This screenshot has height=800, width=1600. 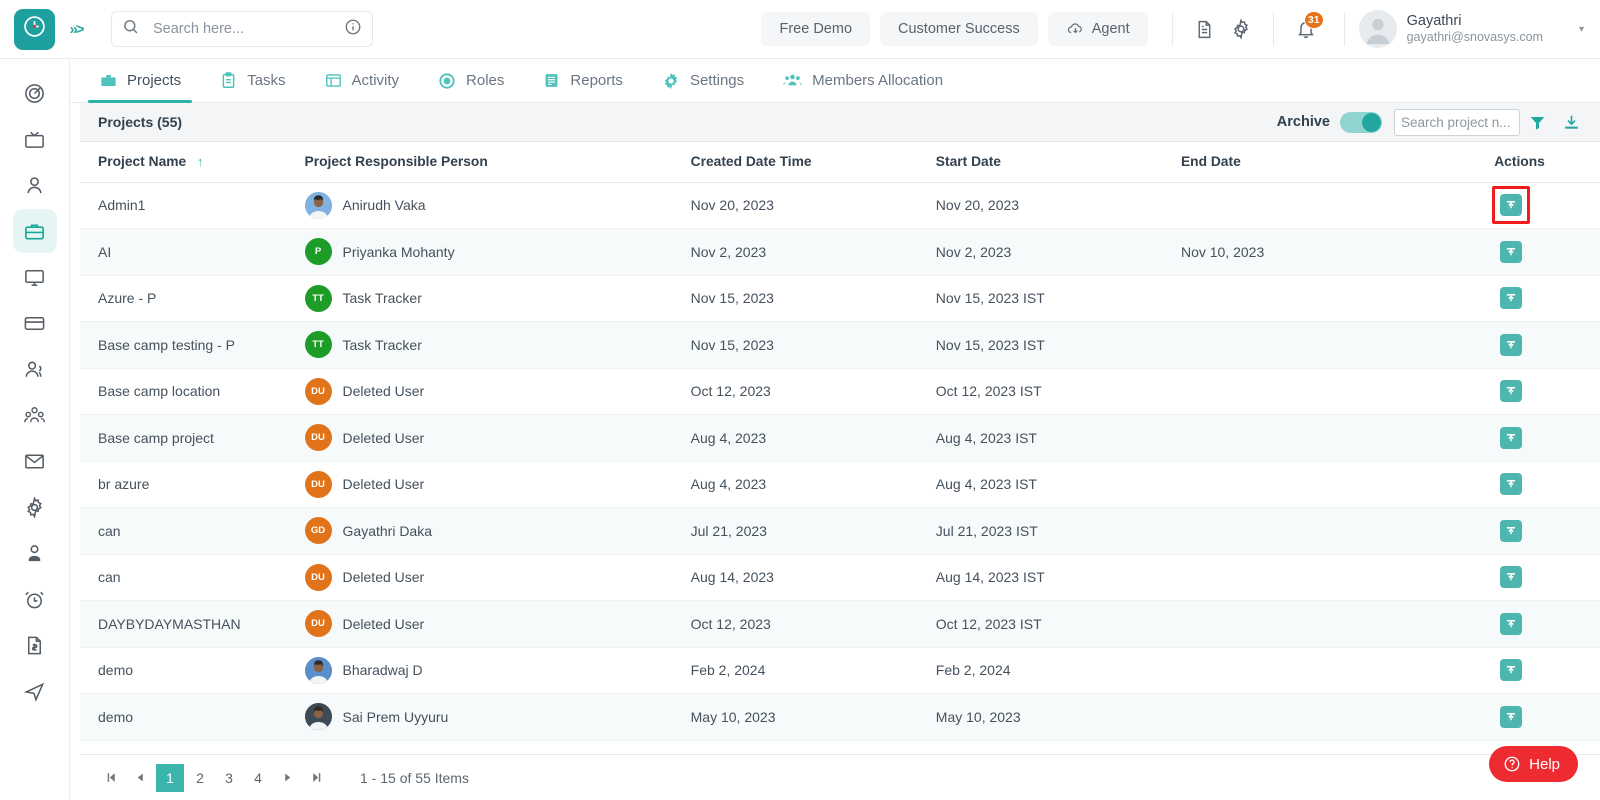 What do you see at coordinates (35, 461) in the screenshot?
I see `sidebar-item-mail` at bounding box center [35, 461].